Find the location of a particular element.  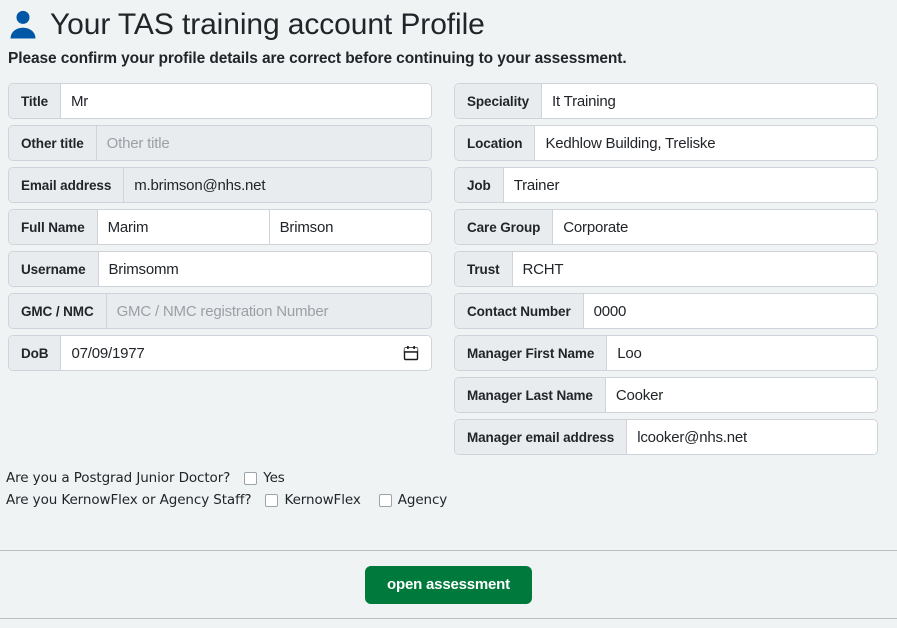

field-label-email: Email address is located at coordinates (67, 185).